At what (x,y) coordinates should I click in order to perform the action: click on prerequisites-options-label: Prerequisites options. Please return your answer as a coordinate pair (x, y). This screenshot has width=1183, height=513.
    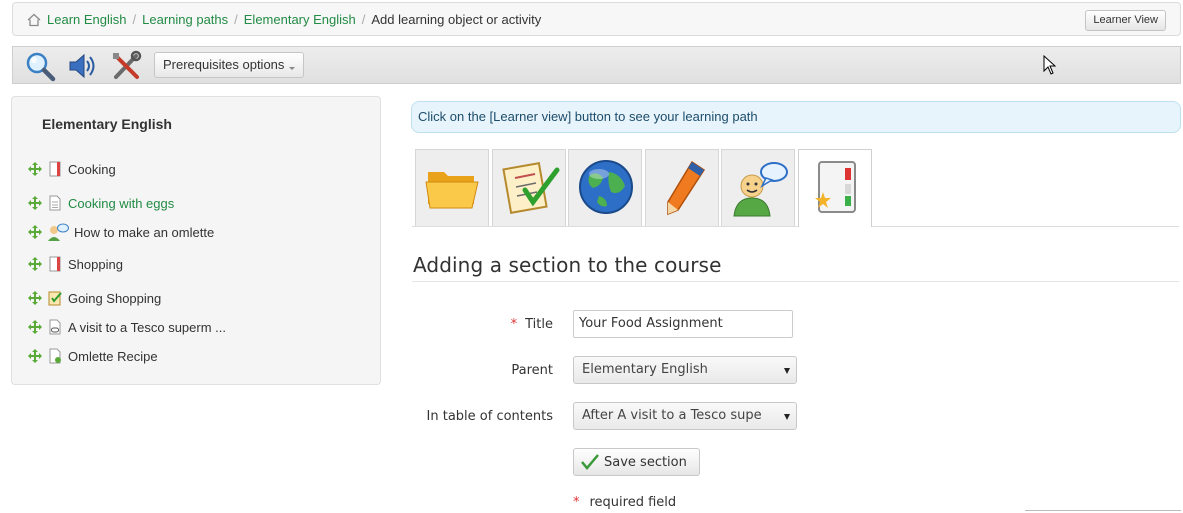
    Looking at the image, I should click on (224, 64).